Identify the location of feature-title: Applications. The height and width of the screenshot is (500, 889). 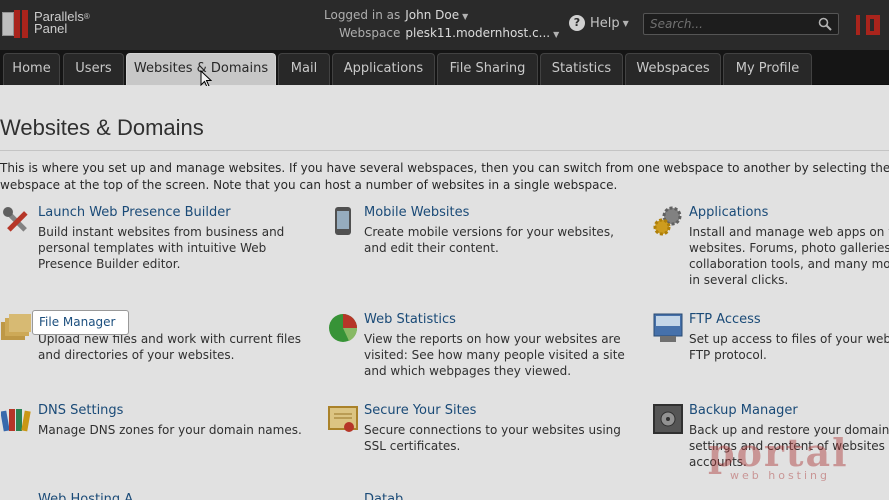
(728, 212).